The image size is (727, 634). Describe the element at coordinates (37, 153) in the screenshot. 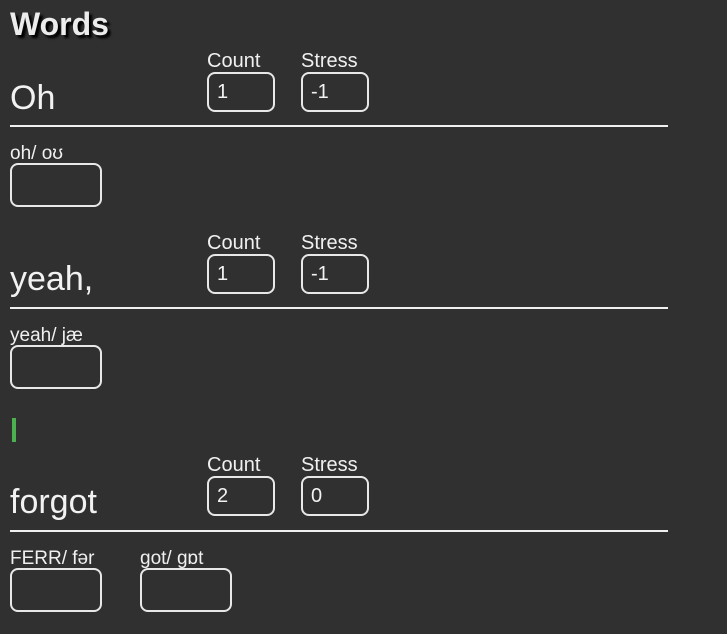

I see `syllable-label: oh/ oʊ` at that location.